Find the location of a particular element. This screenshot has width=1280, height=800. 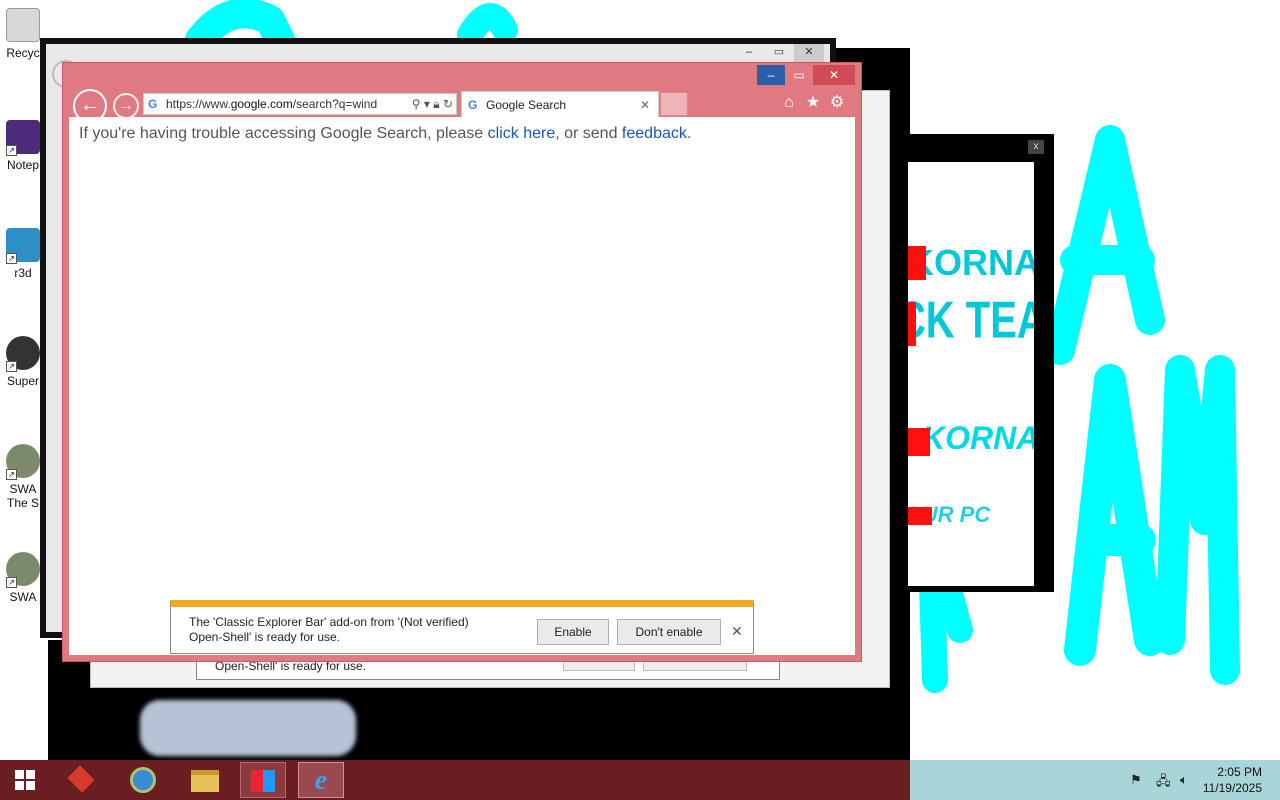

notification-close-icon: ✕ is located at coordinates (737, 631).